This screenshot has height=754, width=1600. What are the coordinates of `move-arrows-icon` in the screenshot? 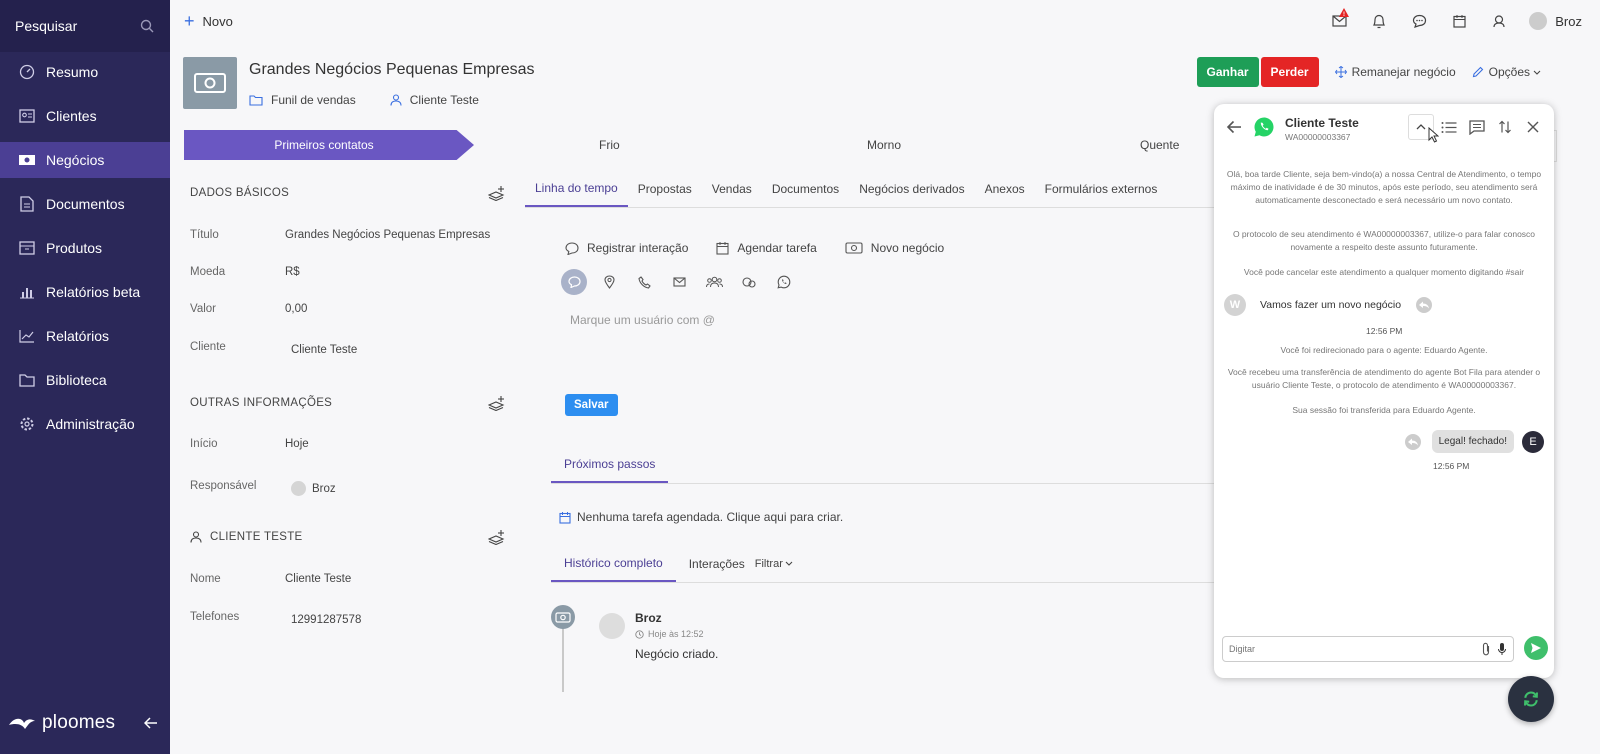 It's located at (1340, 72).